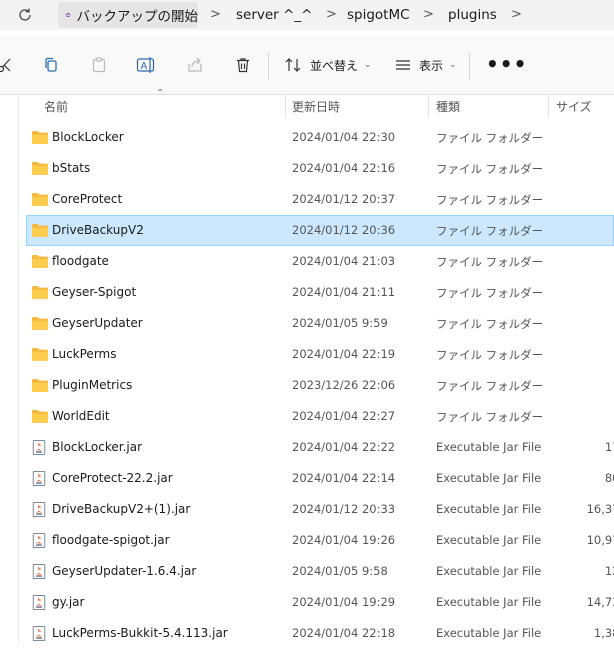 The width and height of the screenshot is (614, 649). Describe the element at coordinates (609, 478) in the screenshot. I see `file-size: 802 K` at that location.